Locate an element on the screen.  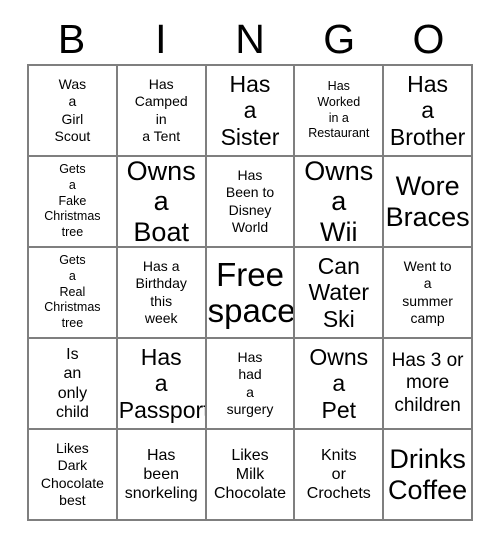
bingo-cell-text: Has had a surgery is located at coordinates (250, 383).